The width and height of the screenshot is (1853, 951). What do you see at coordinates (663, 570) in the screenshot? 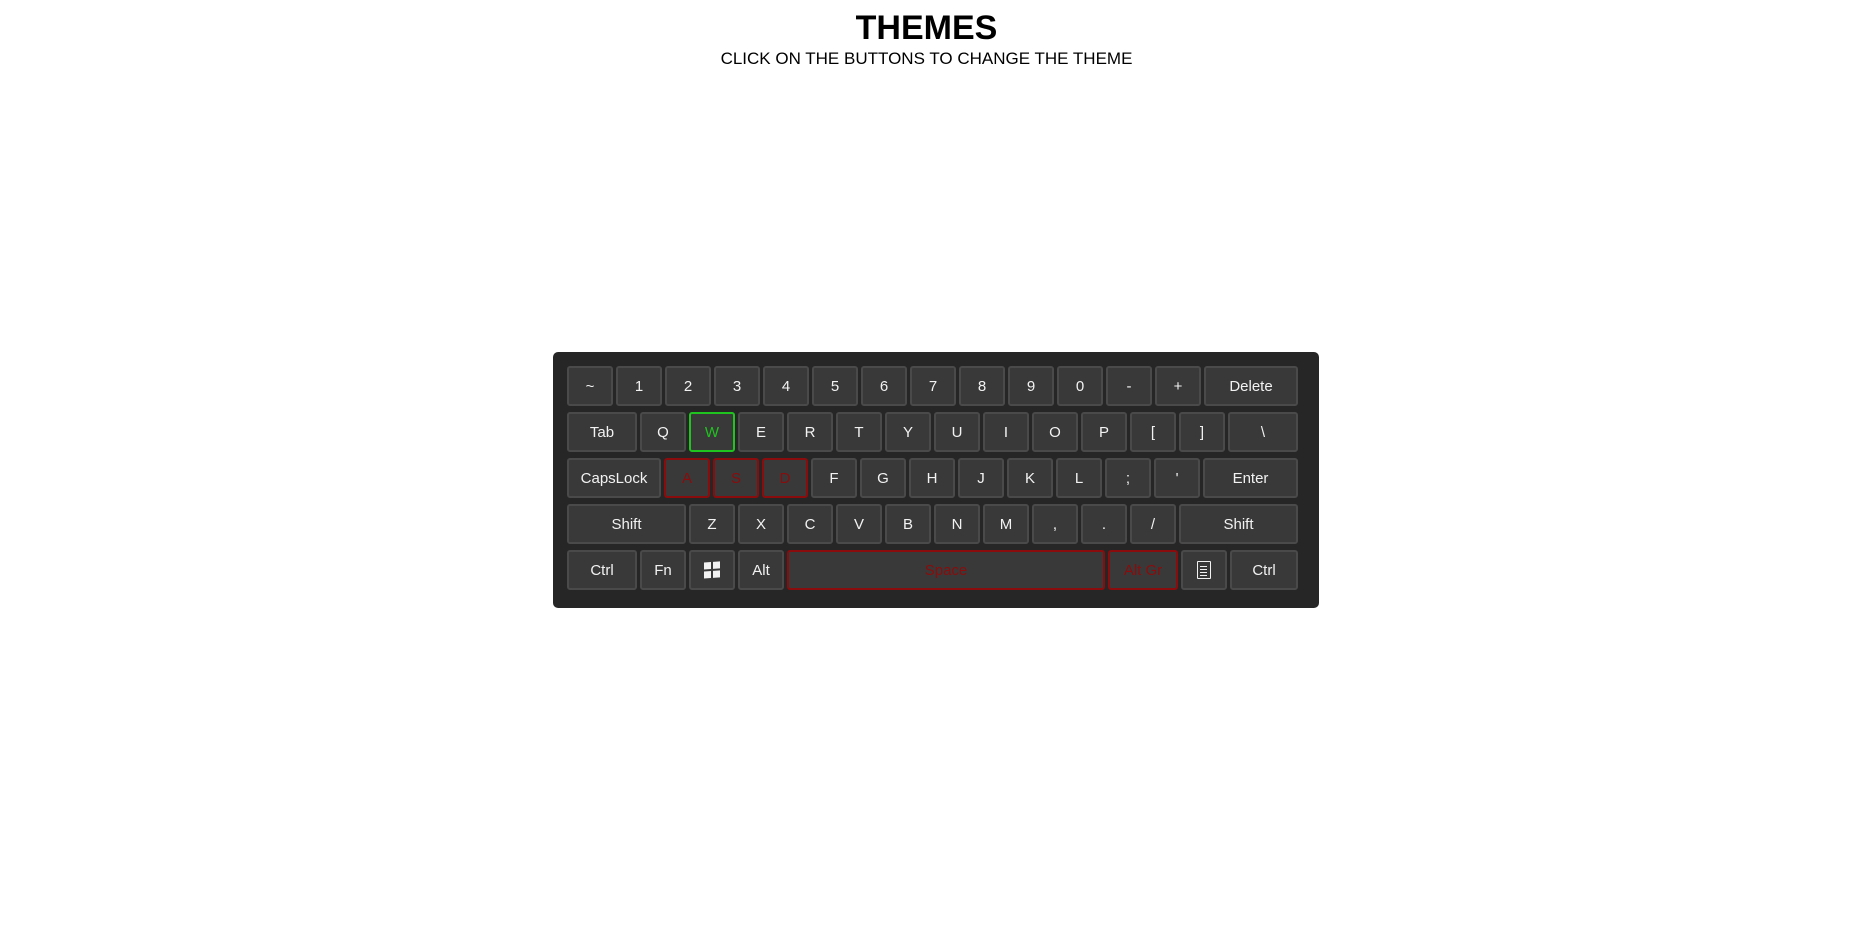
I see `key-fn: Fn` at bounding box center [663, 570].